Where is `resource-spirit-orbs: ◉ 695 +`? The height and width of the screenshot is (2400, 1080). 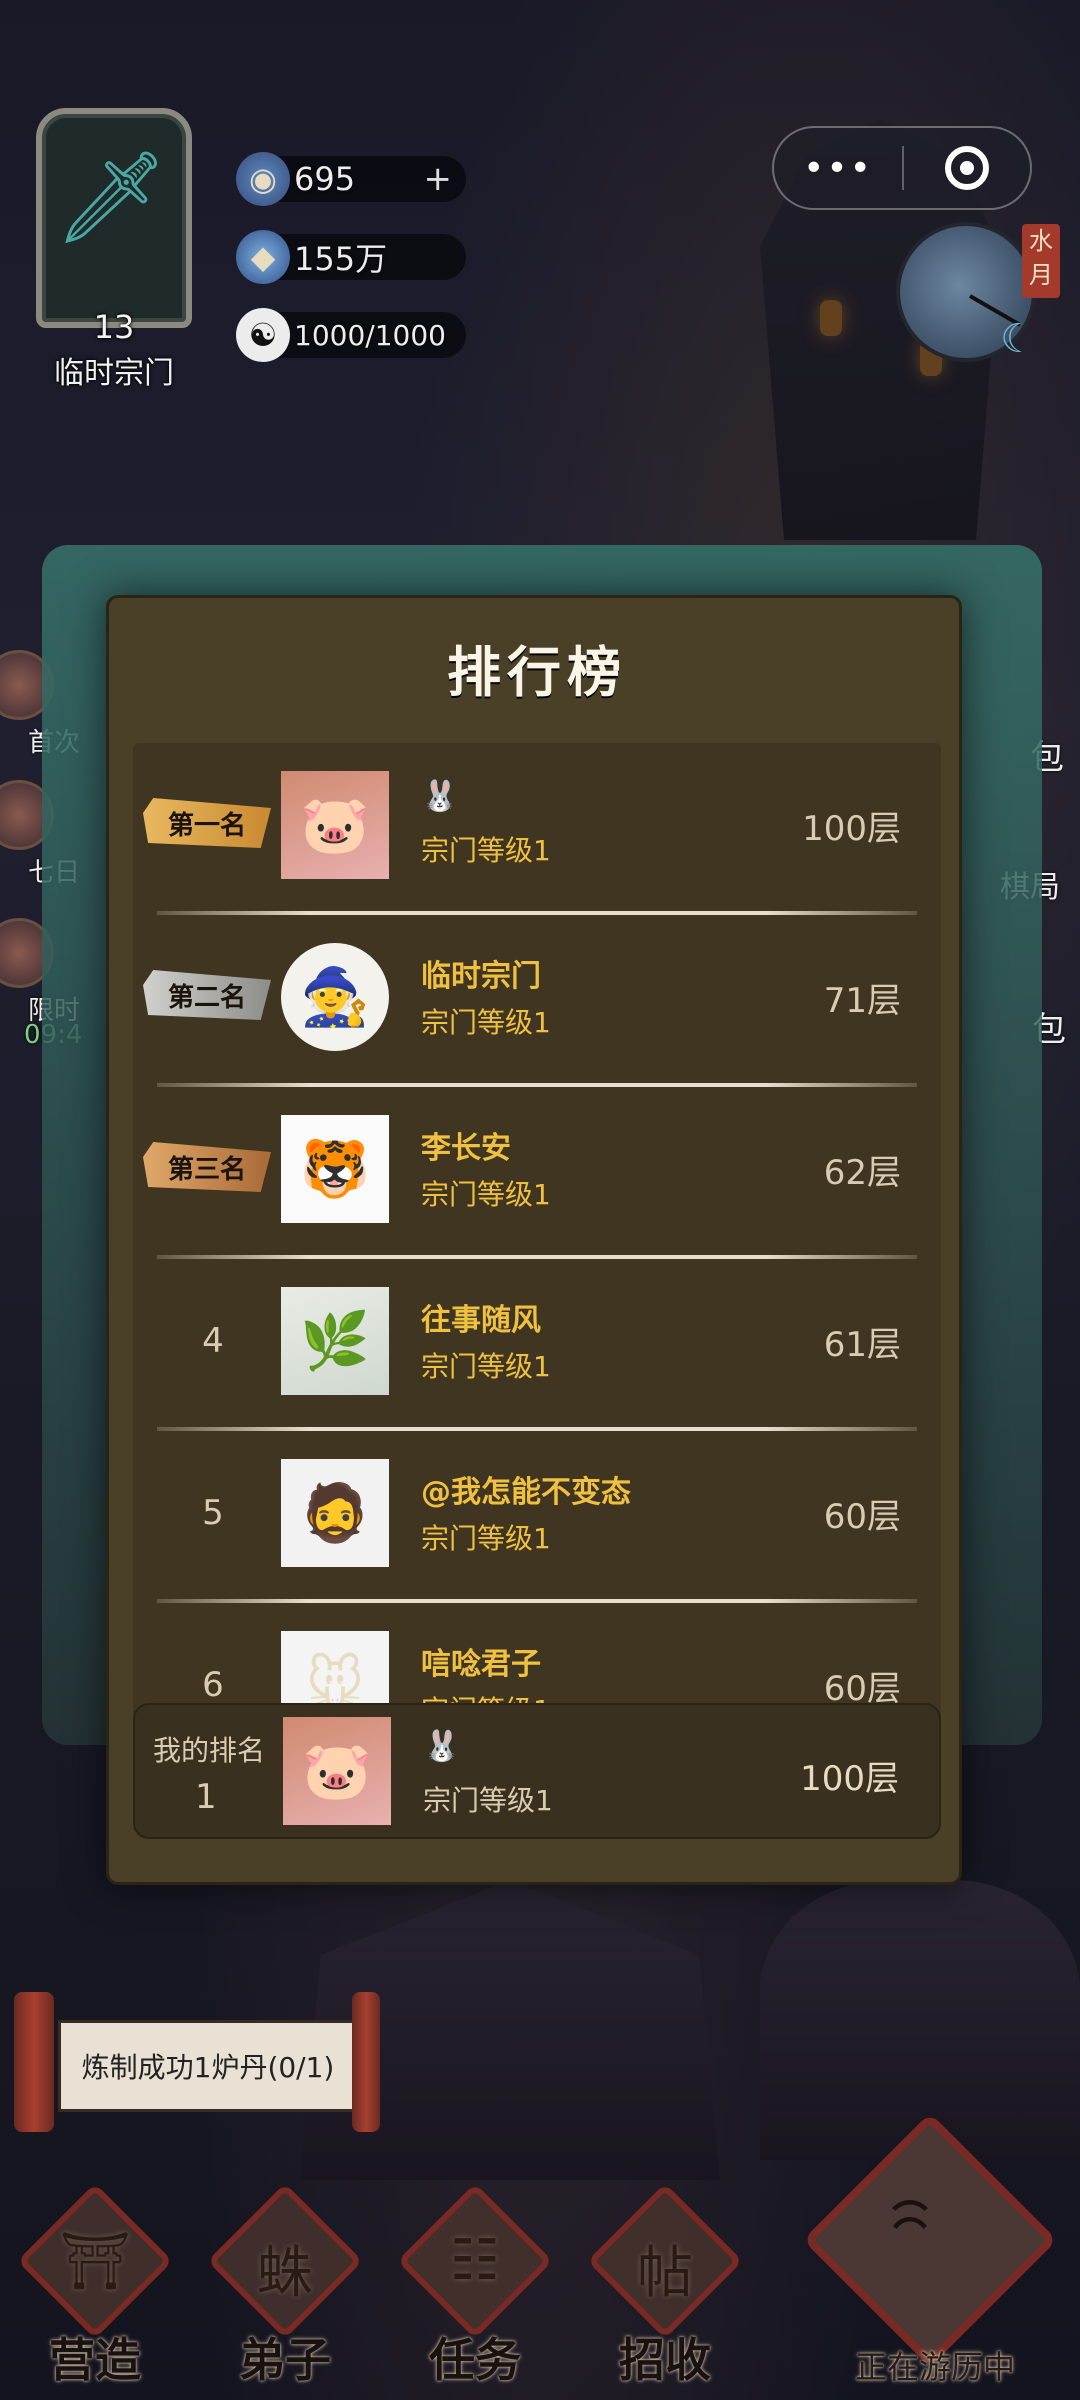 resource-spirit-orbs: ◉ 695 + is located at coordinates (351, 179).